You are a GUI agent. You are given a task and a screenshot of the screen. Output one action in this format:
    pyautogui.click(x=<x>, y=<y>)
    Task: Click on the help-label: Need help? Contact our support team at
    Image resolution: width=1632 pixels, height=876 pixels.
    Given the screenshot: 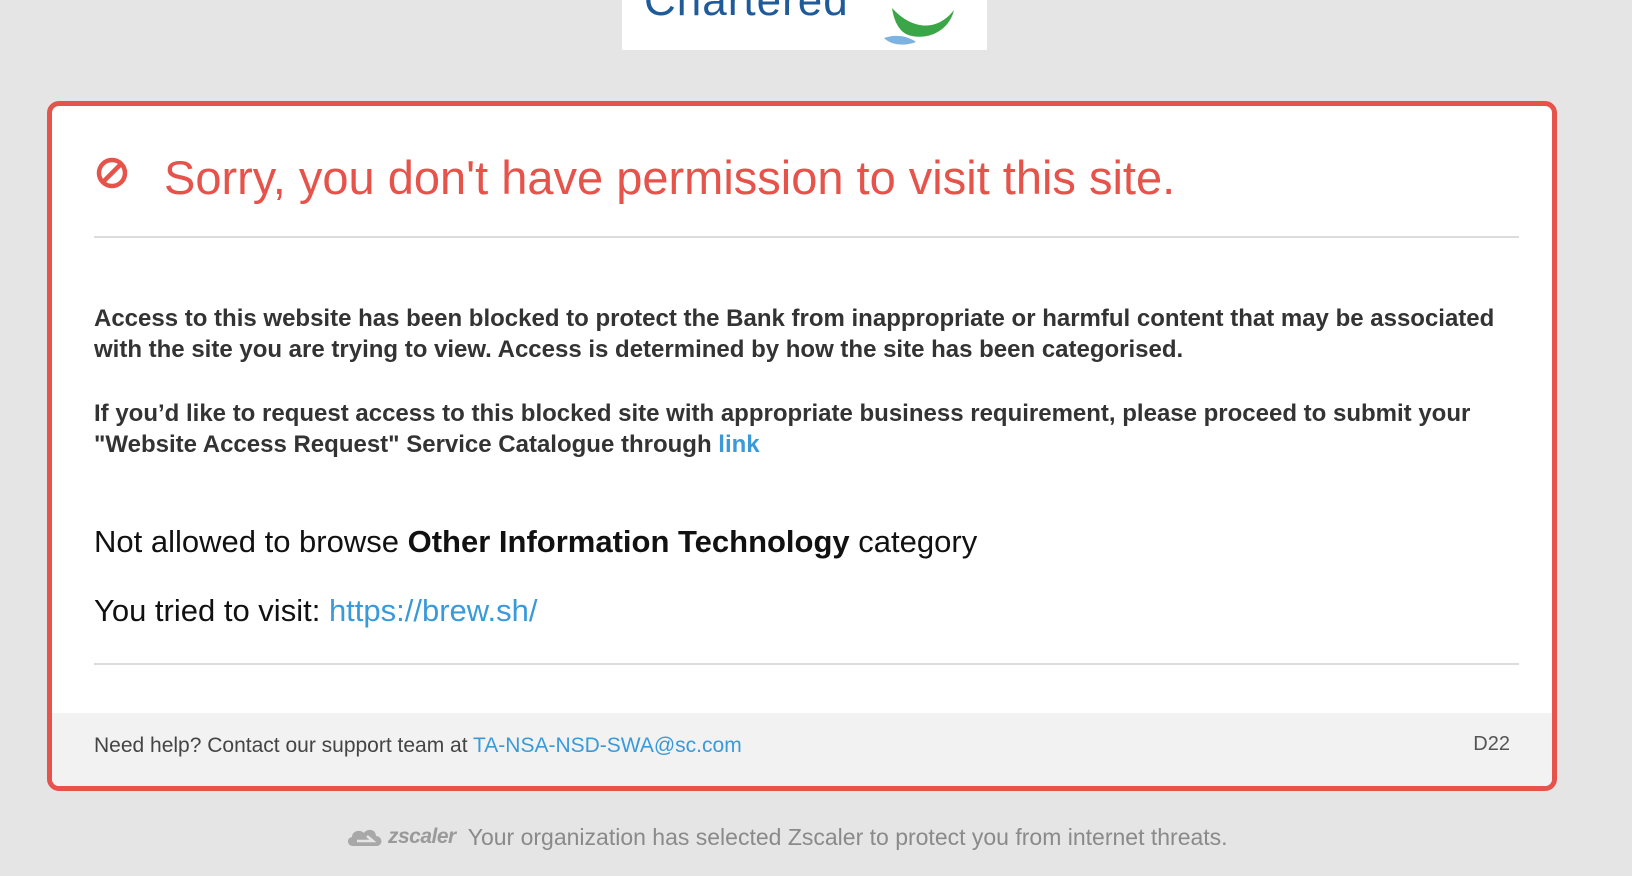 What is the action you would take?
    pyautogui.click(x=281, y=745)
    